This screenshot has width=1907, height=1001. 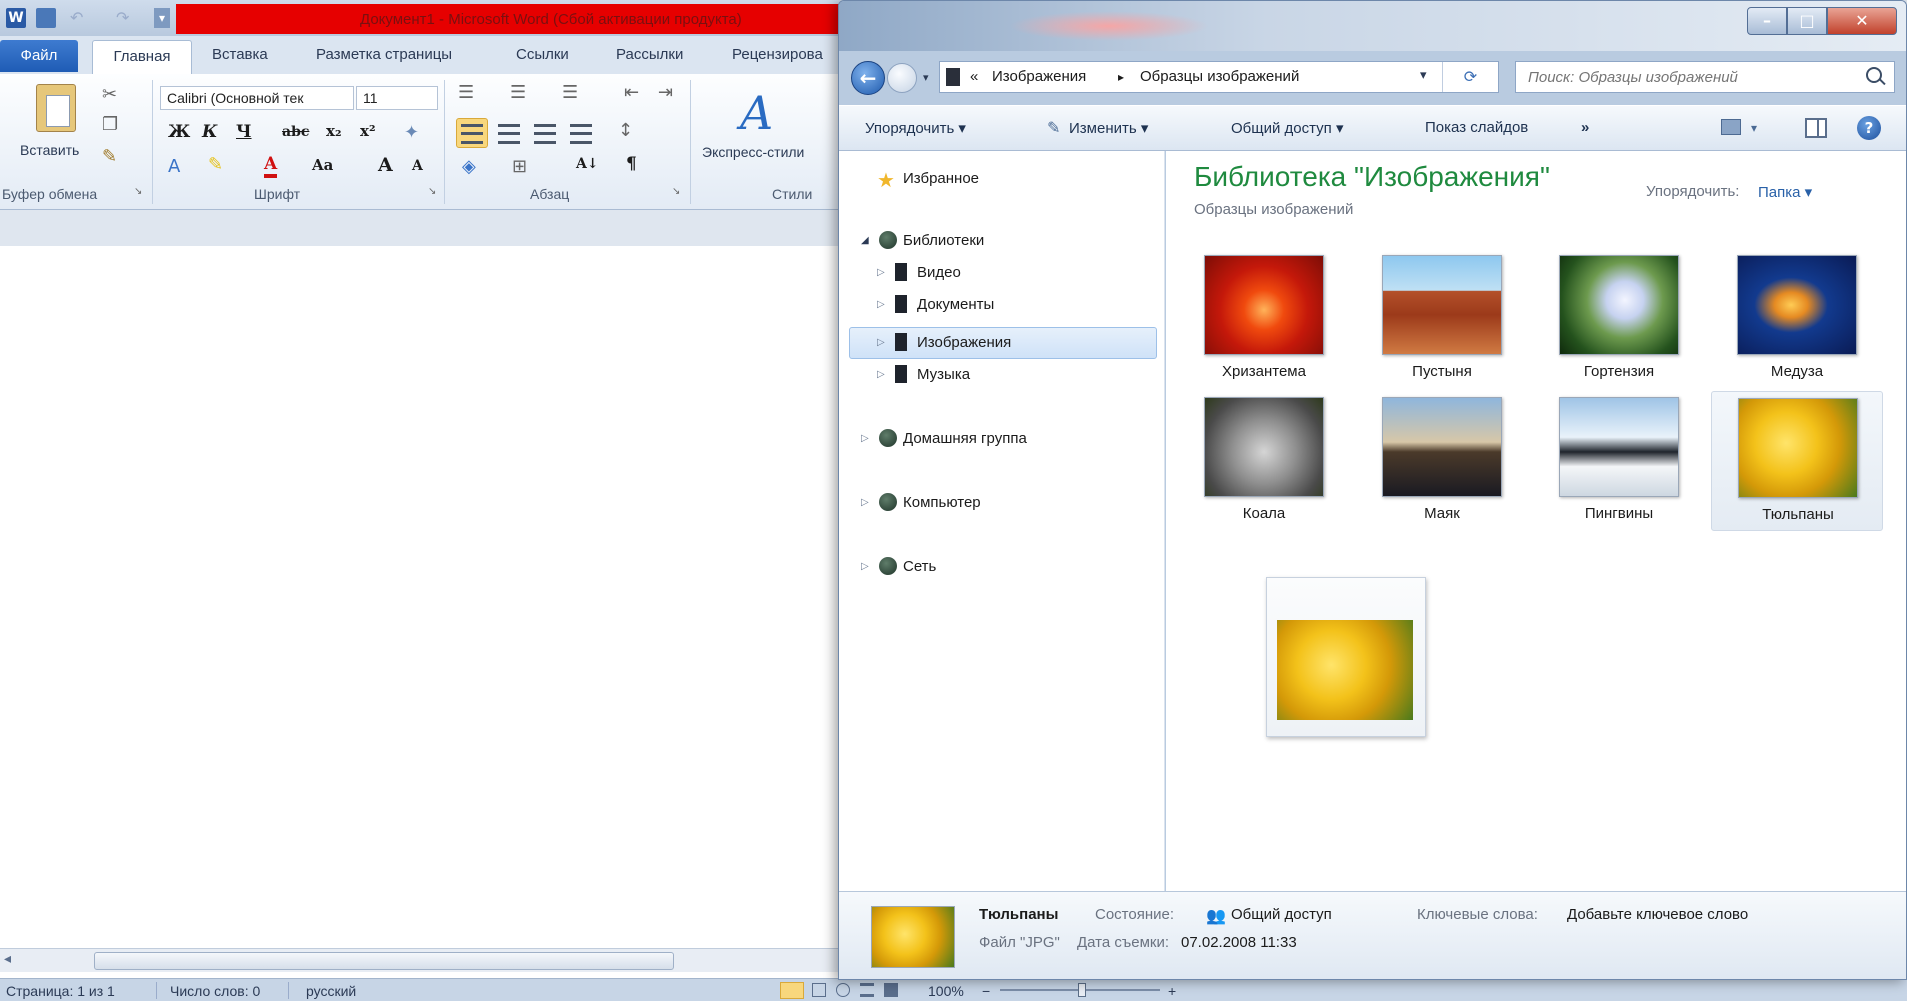 What do you see at coordinates (142, 57) in the screenshot?
I see `tab-home: Главная` at bounding box center [142, 57].